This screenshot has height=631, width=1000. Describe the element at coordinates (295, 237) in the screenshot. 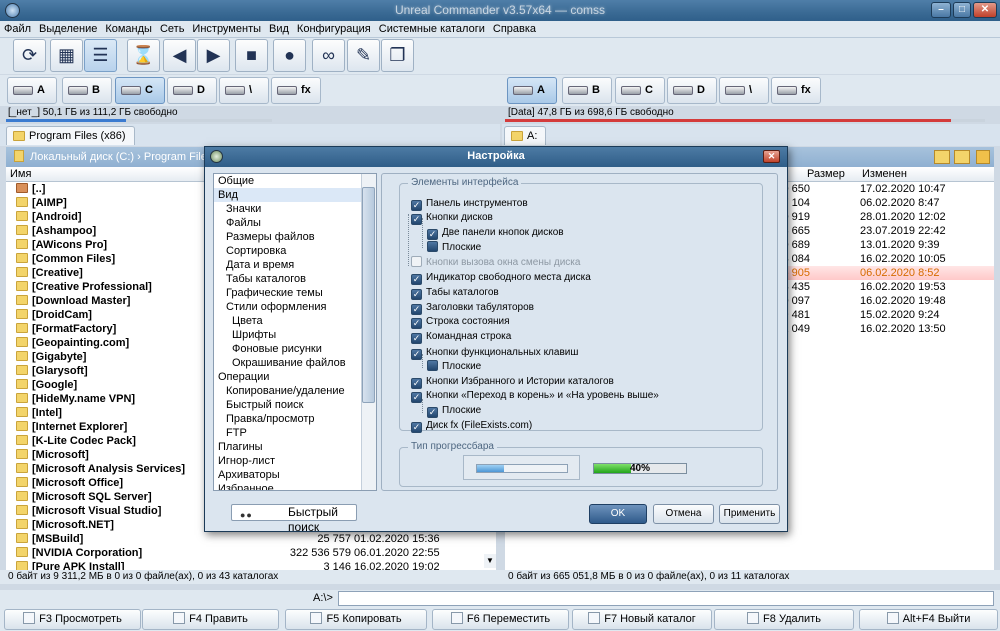

I see `nav-item: Размеры файлов` at that location.